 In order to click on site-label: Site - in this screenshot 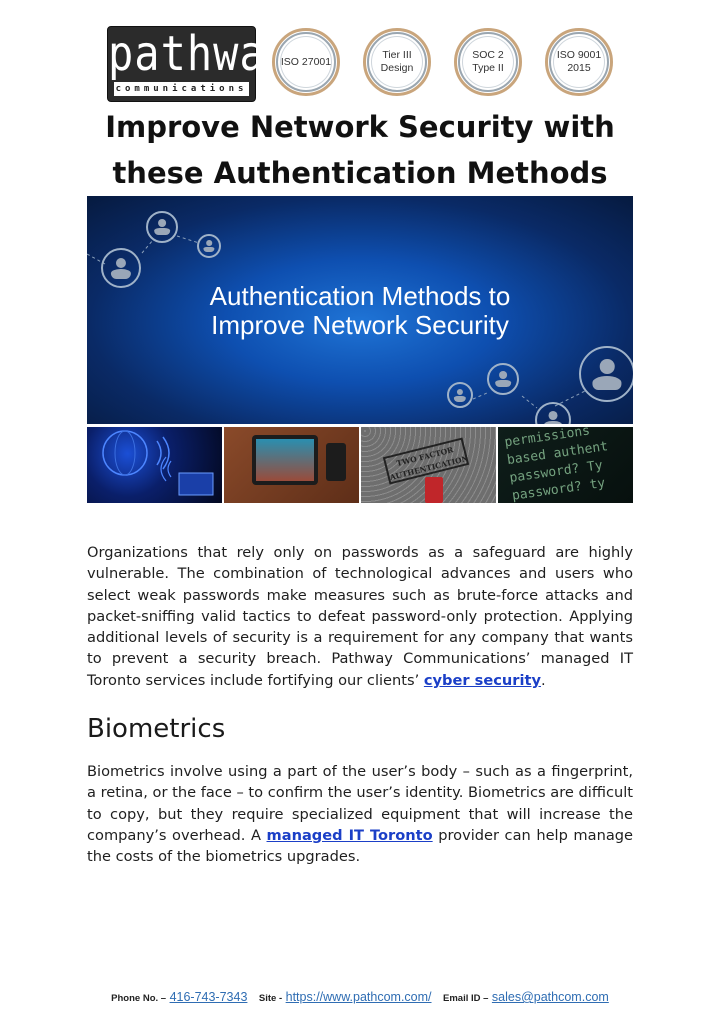, I will do `click(270, 998)`.